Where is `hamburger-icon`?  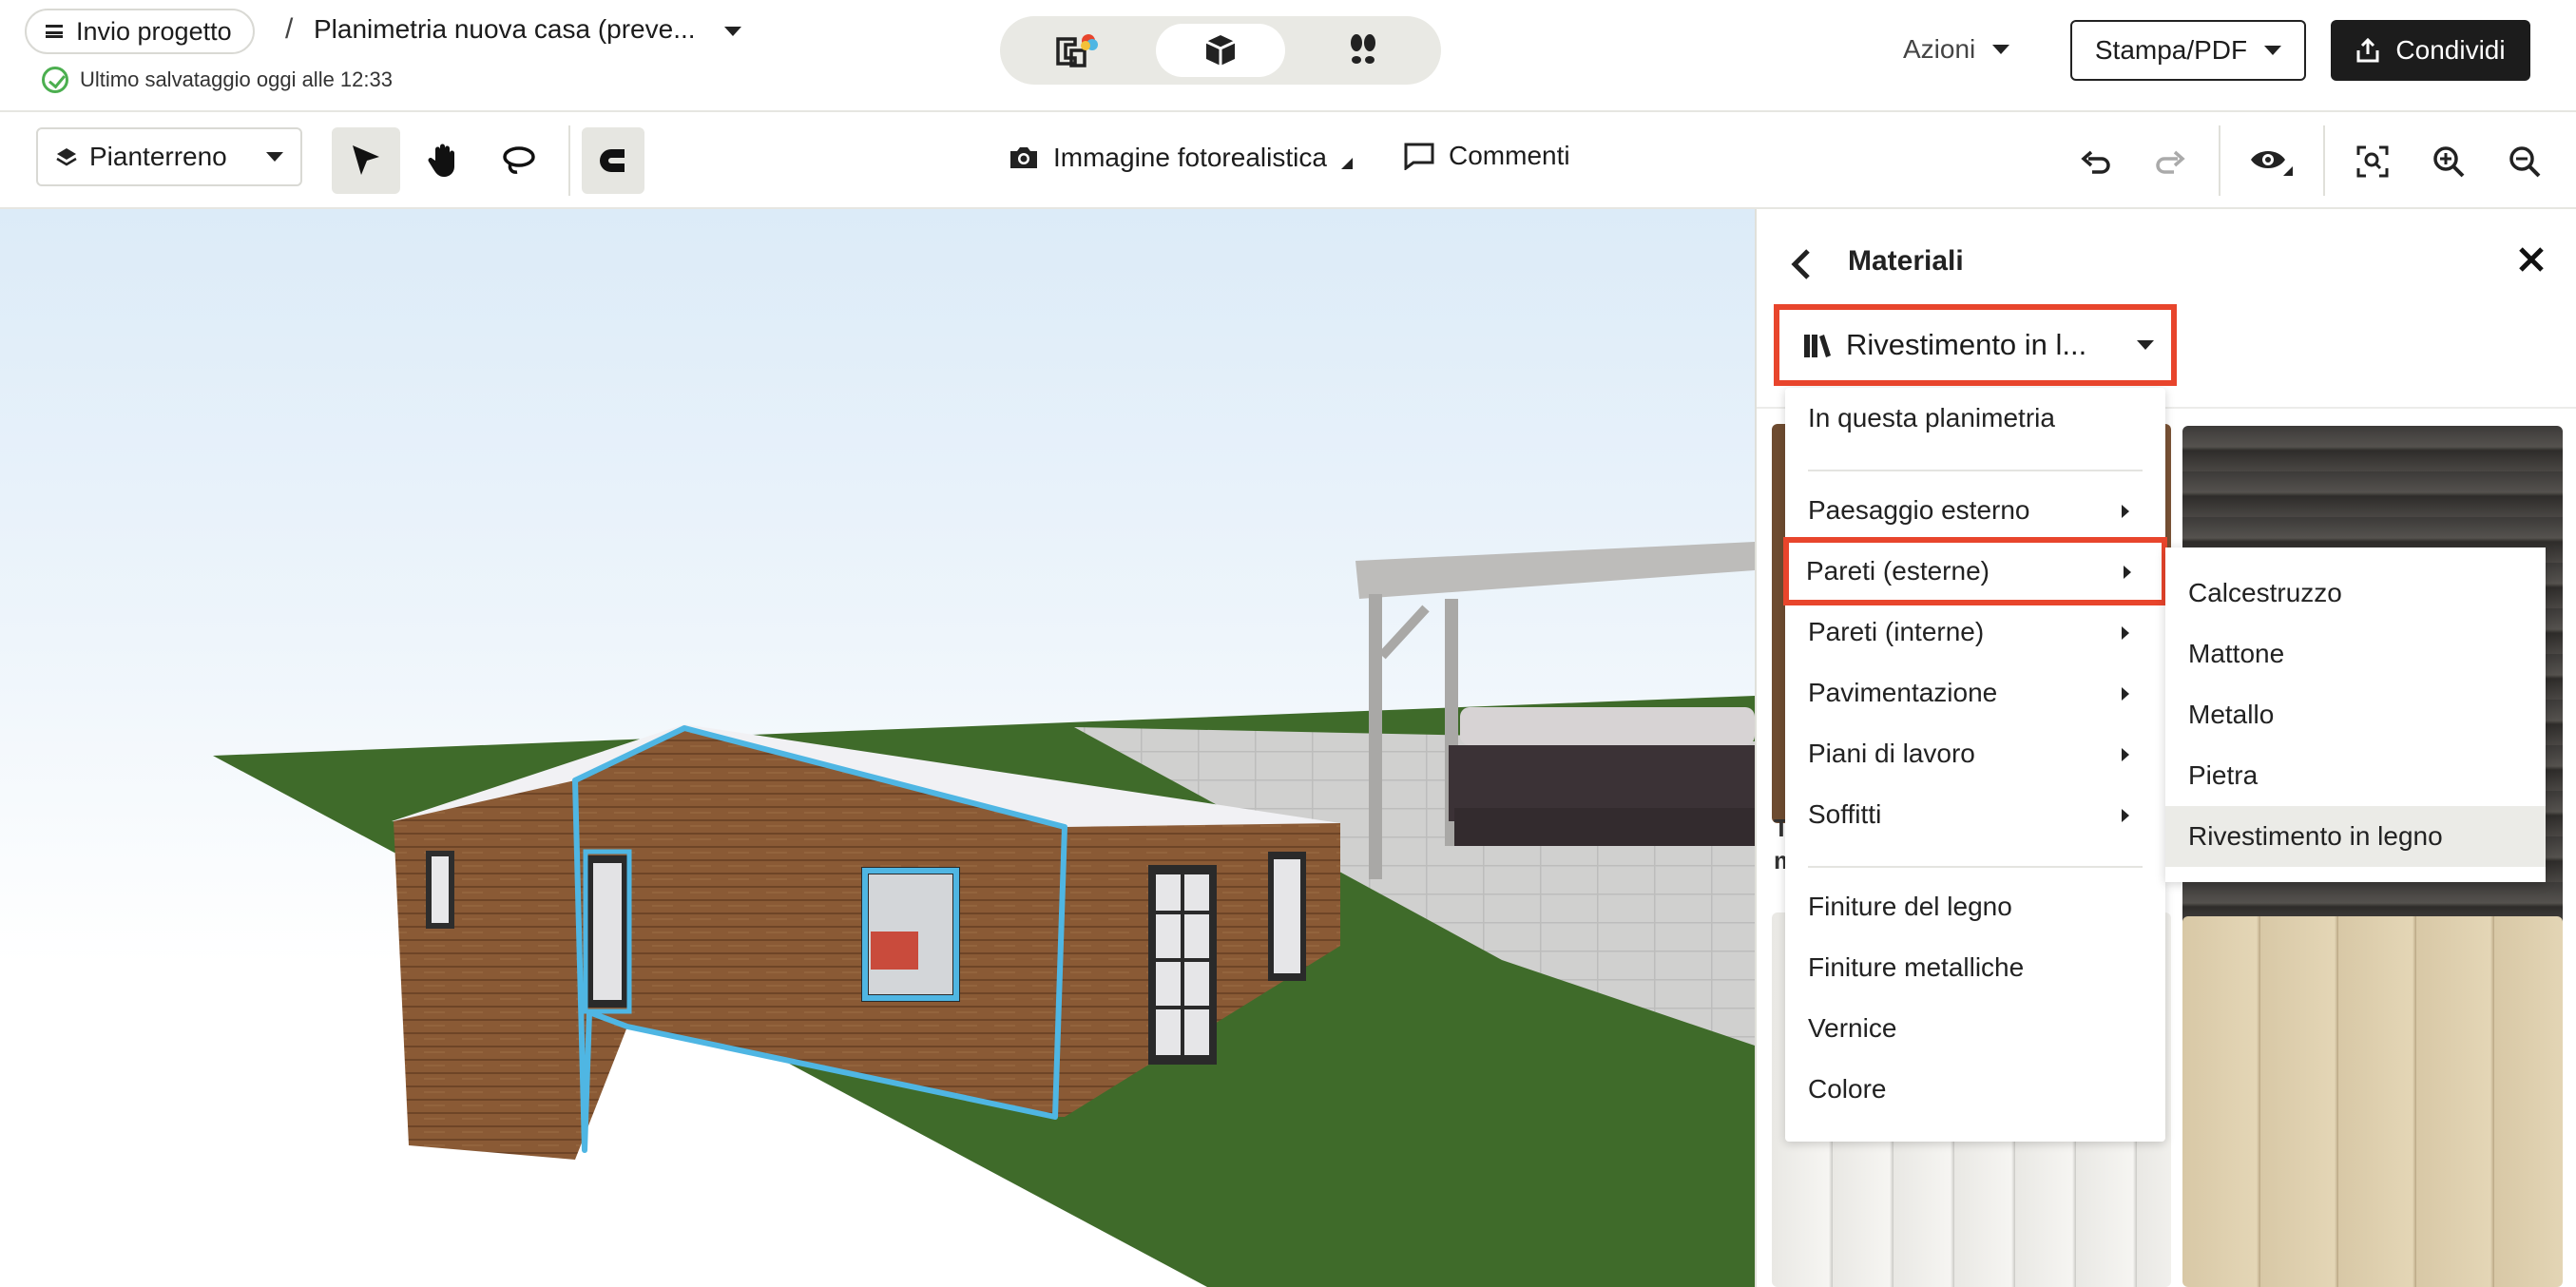 hamburger-icon is located at coordinates (54, 31).